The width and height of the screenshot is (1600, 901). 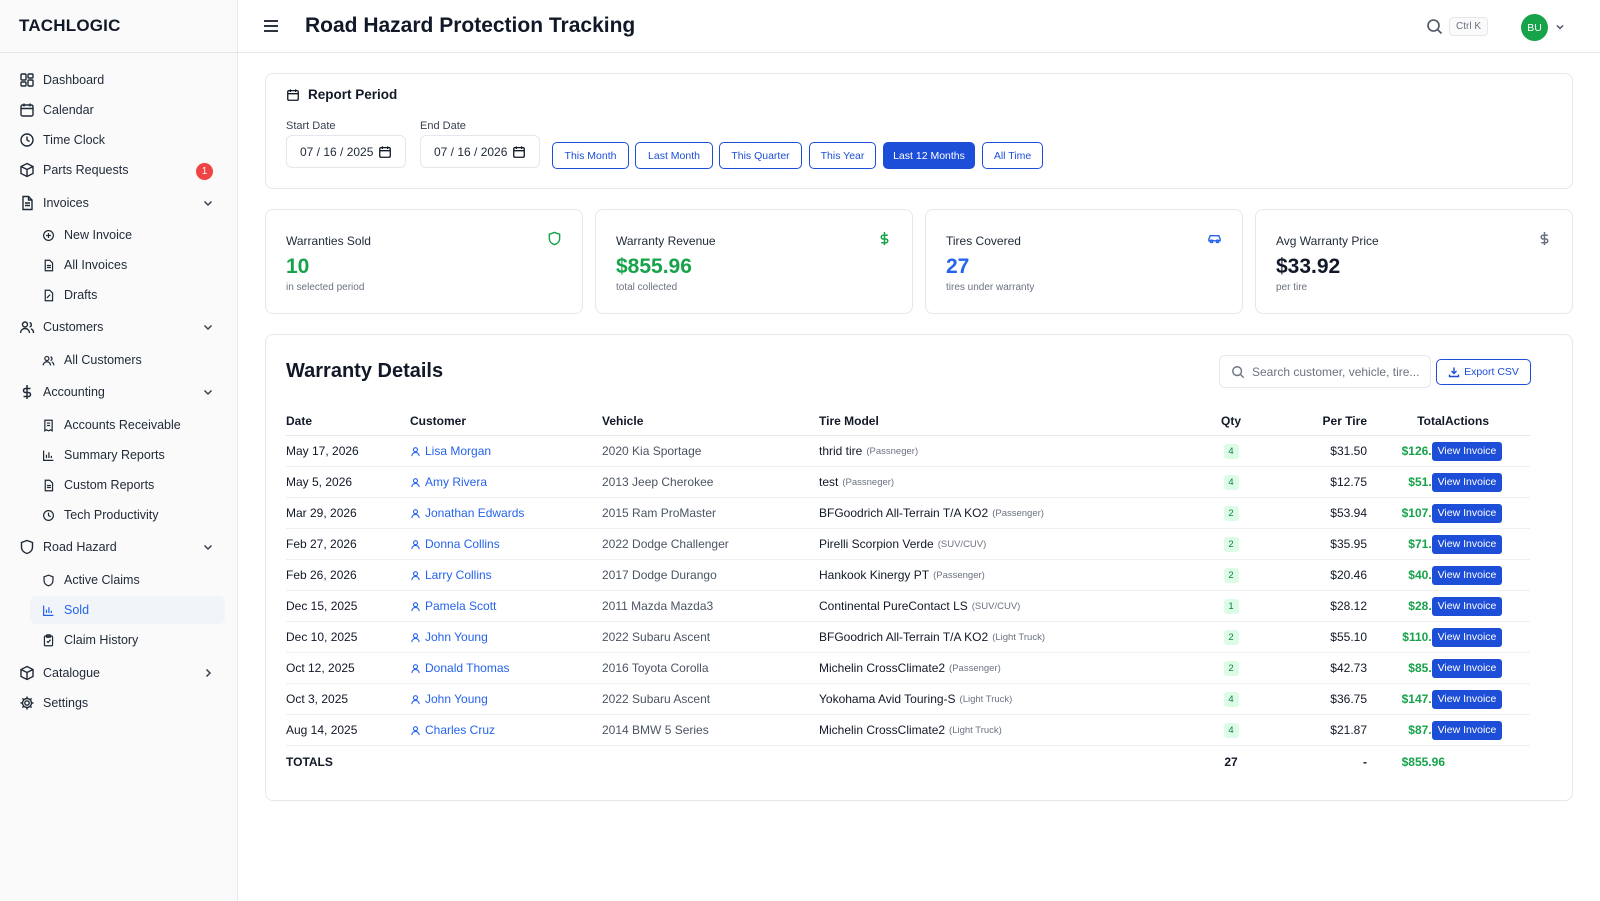 What do you see at coordinates (117, 110) in the screenshot?
I see `sidebar-item-calendar: Calendar` at bounding box center [117, 110].